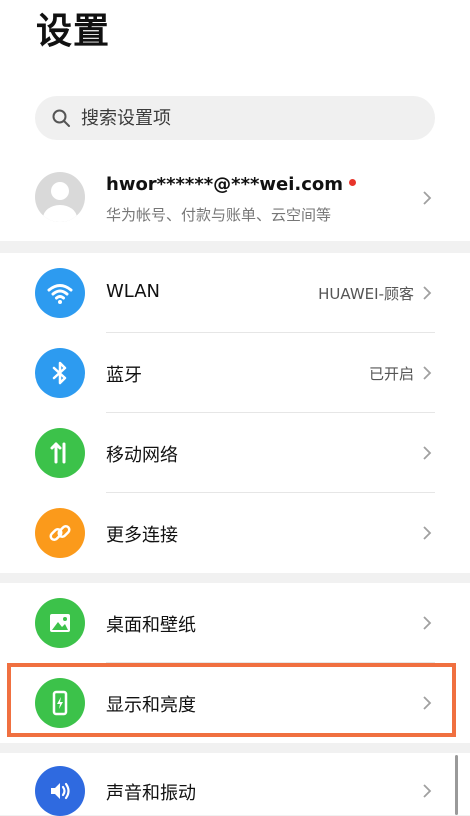 The image size is (470, 816). I want to click on settings-row-wallpaper: 桌面和壁纸, so click(235, 623).